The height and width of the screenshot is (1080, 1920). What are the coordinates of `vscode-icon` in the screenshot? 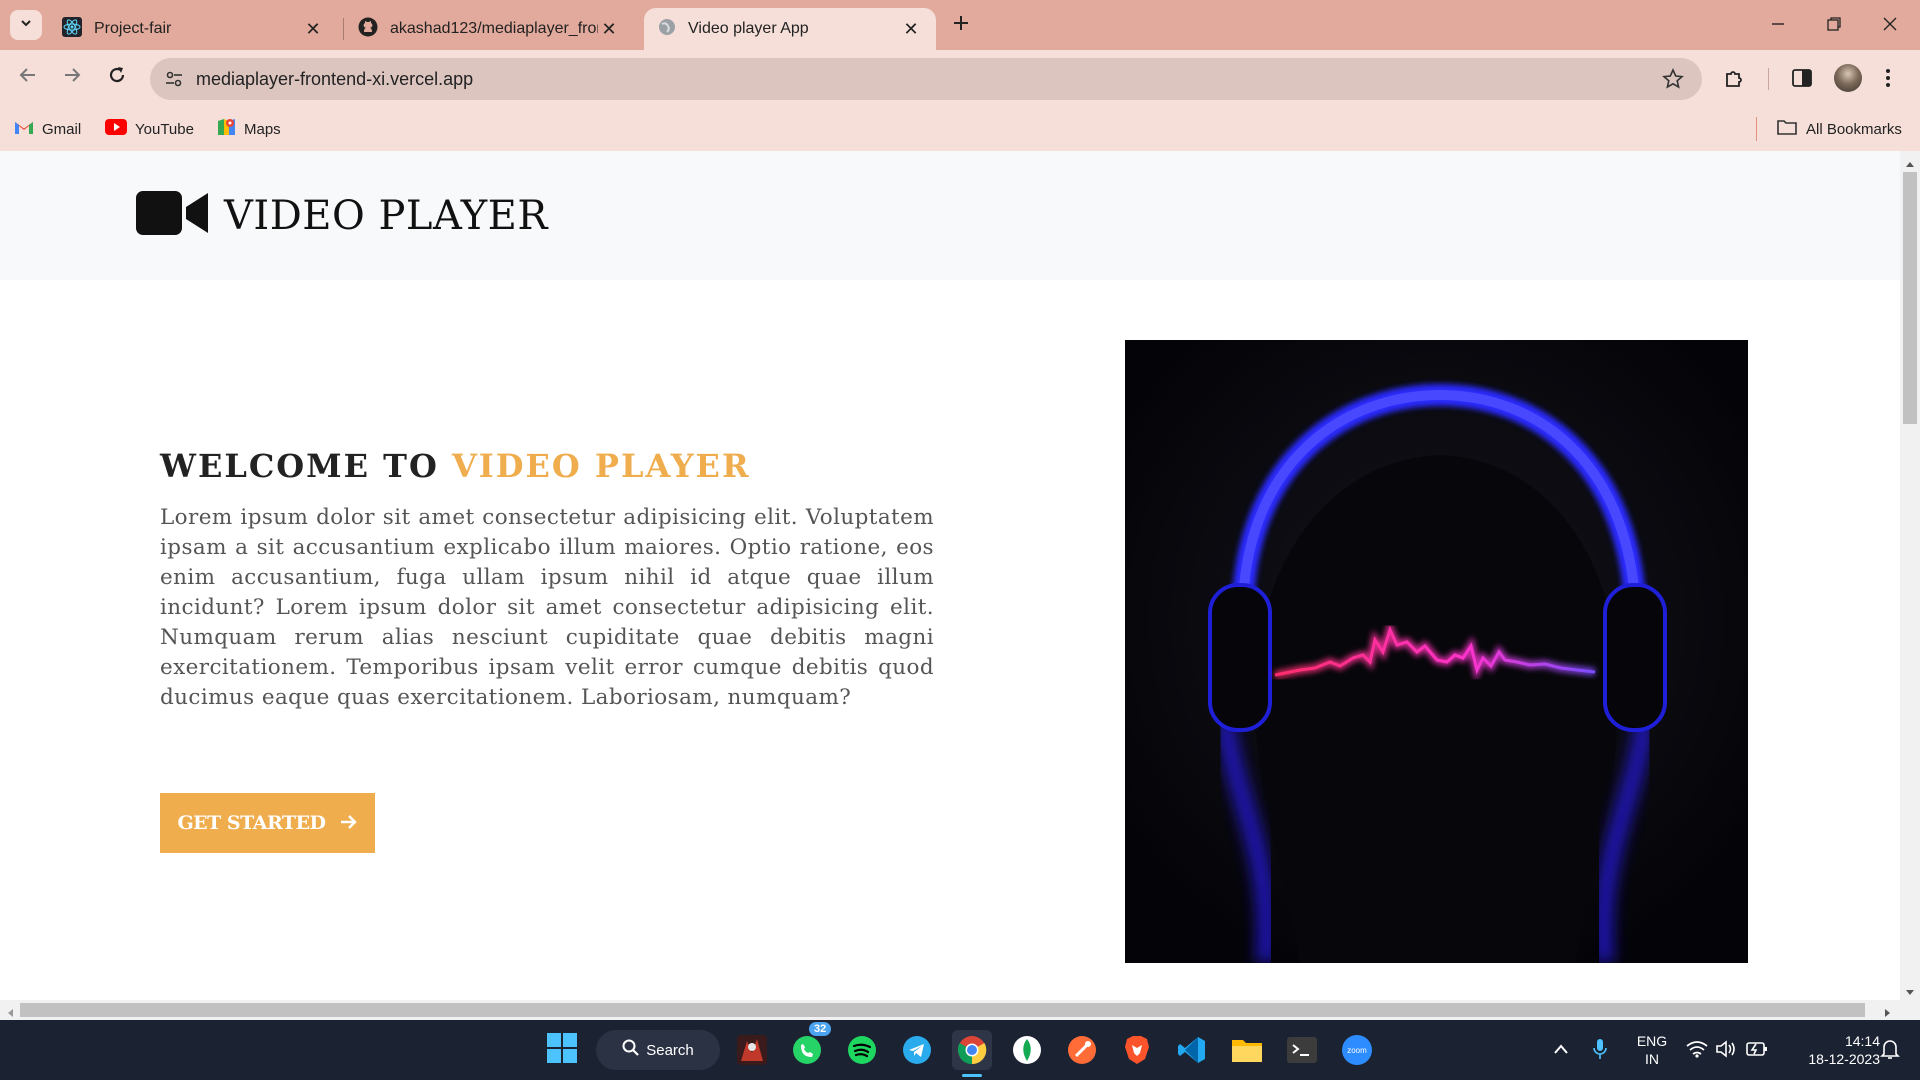 It's located at (1192, 1050).